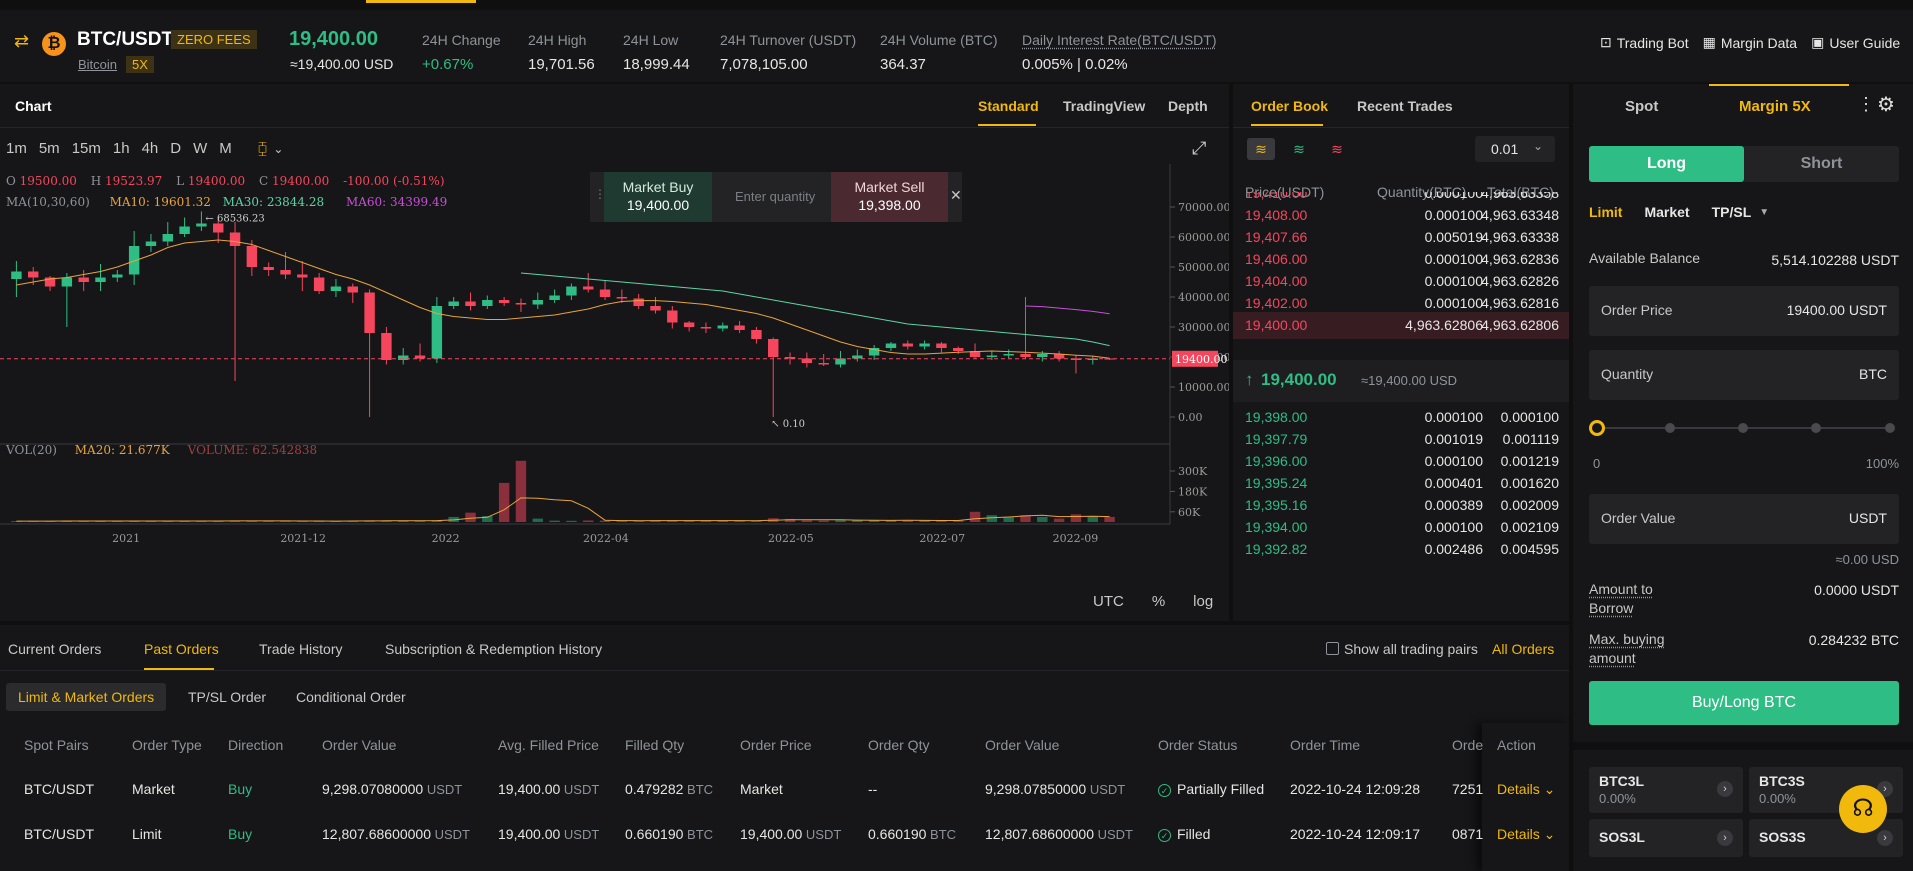 The width and height of the screenshot is (1913, 871). Describe the element at coordinates (181, 649) in the screenshot. I see `tab-past-orders: Past Orders` at that location.